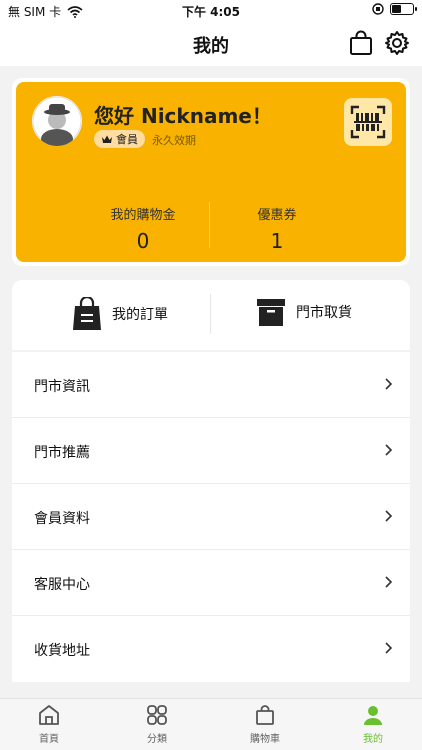 The width and height of the screenshot is (422, 750). What do you see at coordinates (361, 43) in the screenshot?
I see `shopping-bag-icon` at bounding box center [361, 43].